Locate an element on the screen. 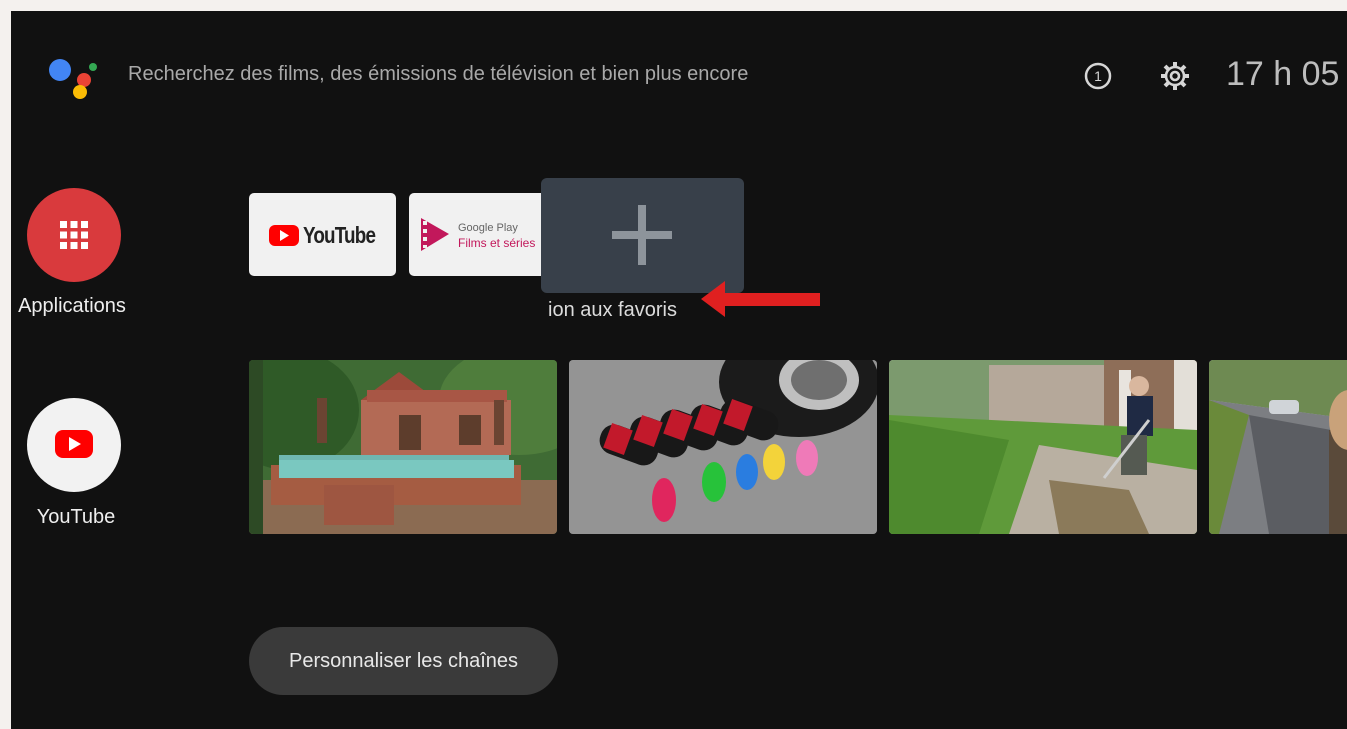 The image size is (1347, 729). play-movies-icon is located at coordinates (435, 234).